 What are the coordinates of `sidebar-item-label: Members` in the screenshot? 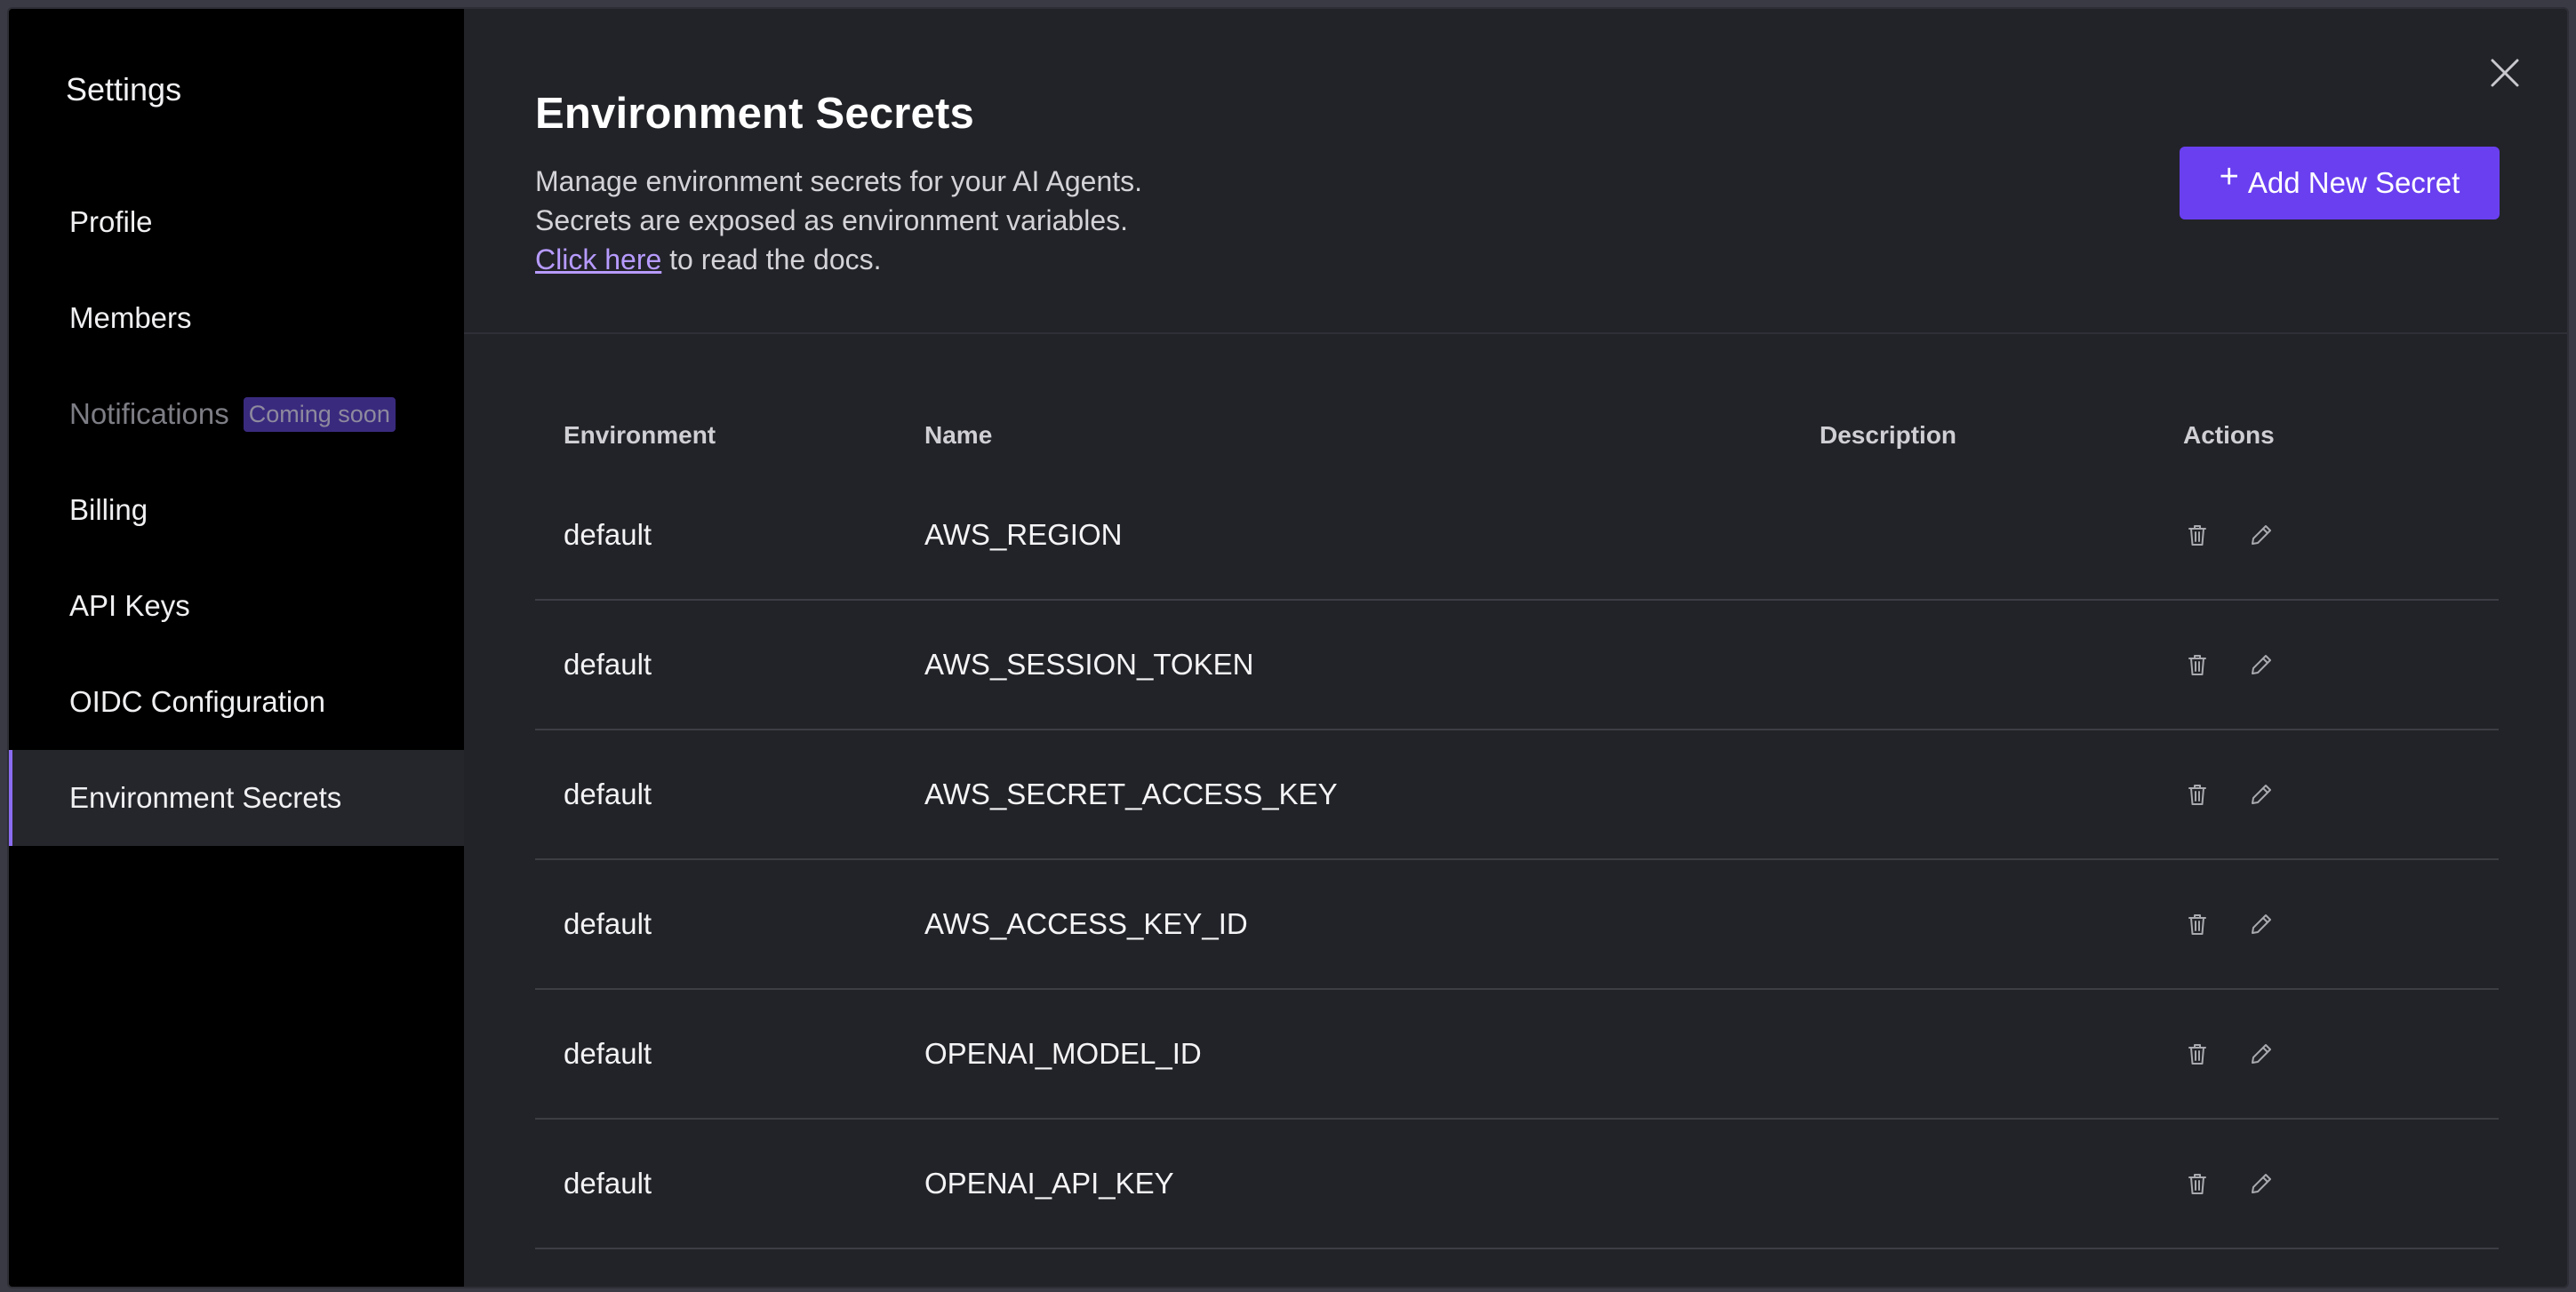 It's located at (130, 317).